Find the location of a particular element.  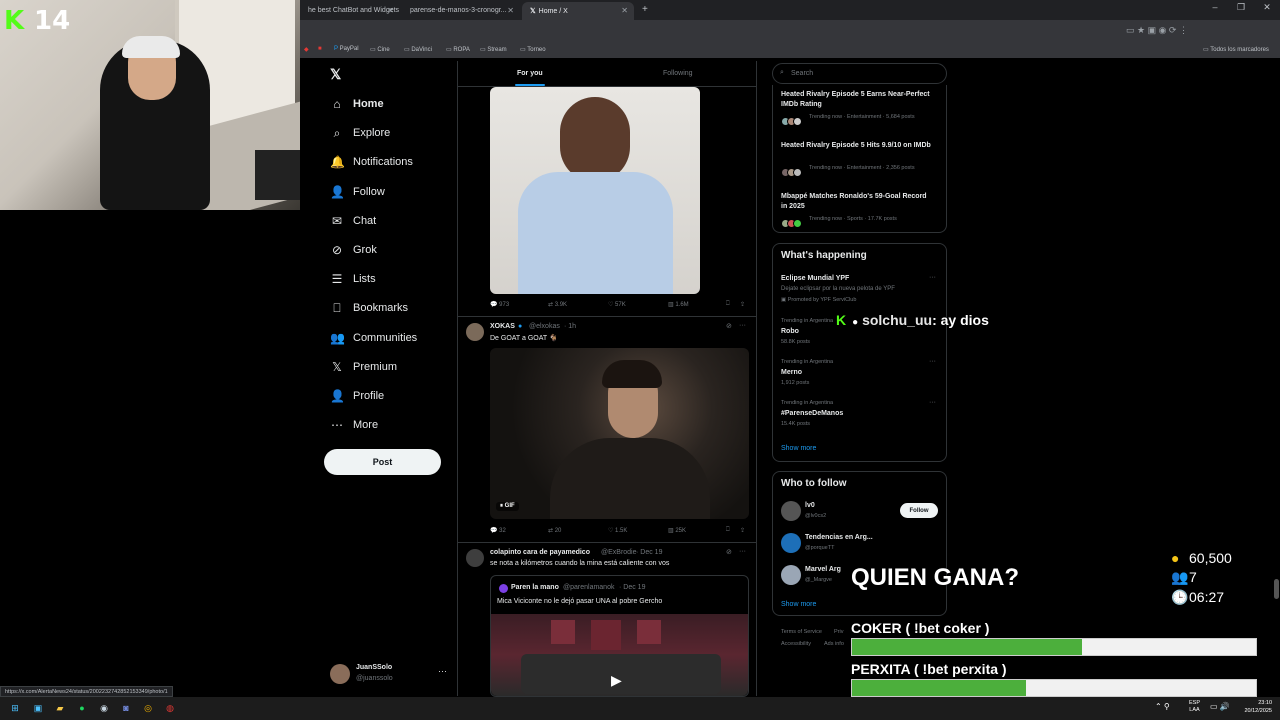

discord-icon: ◙ is located at coordinates (126, 708).